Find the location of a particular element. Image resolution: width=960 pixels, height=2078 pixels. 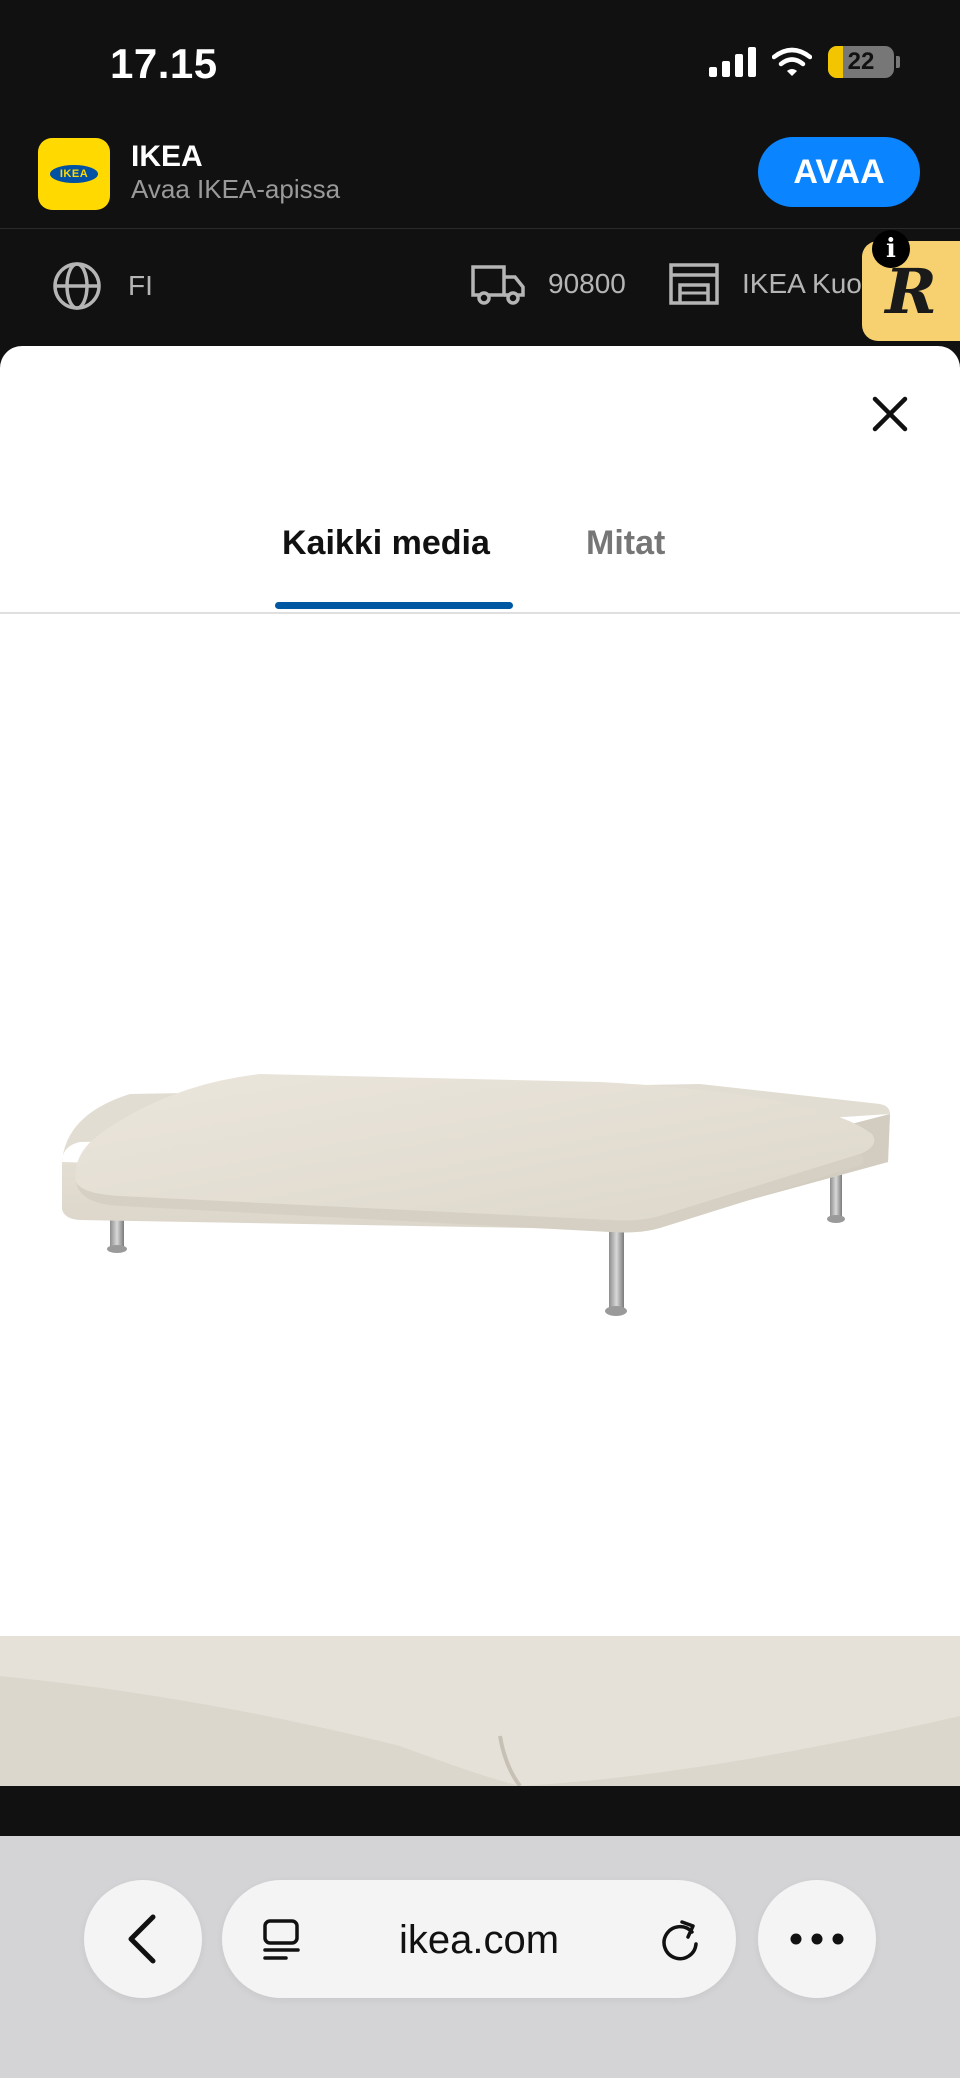

close-icon is located at coordinates (890, 414).